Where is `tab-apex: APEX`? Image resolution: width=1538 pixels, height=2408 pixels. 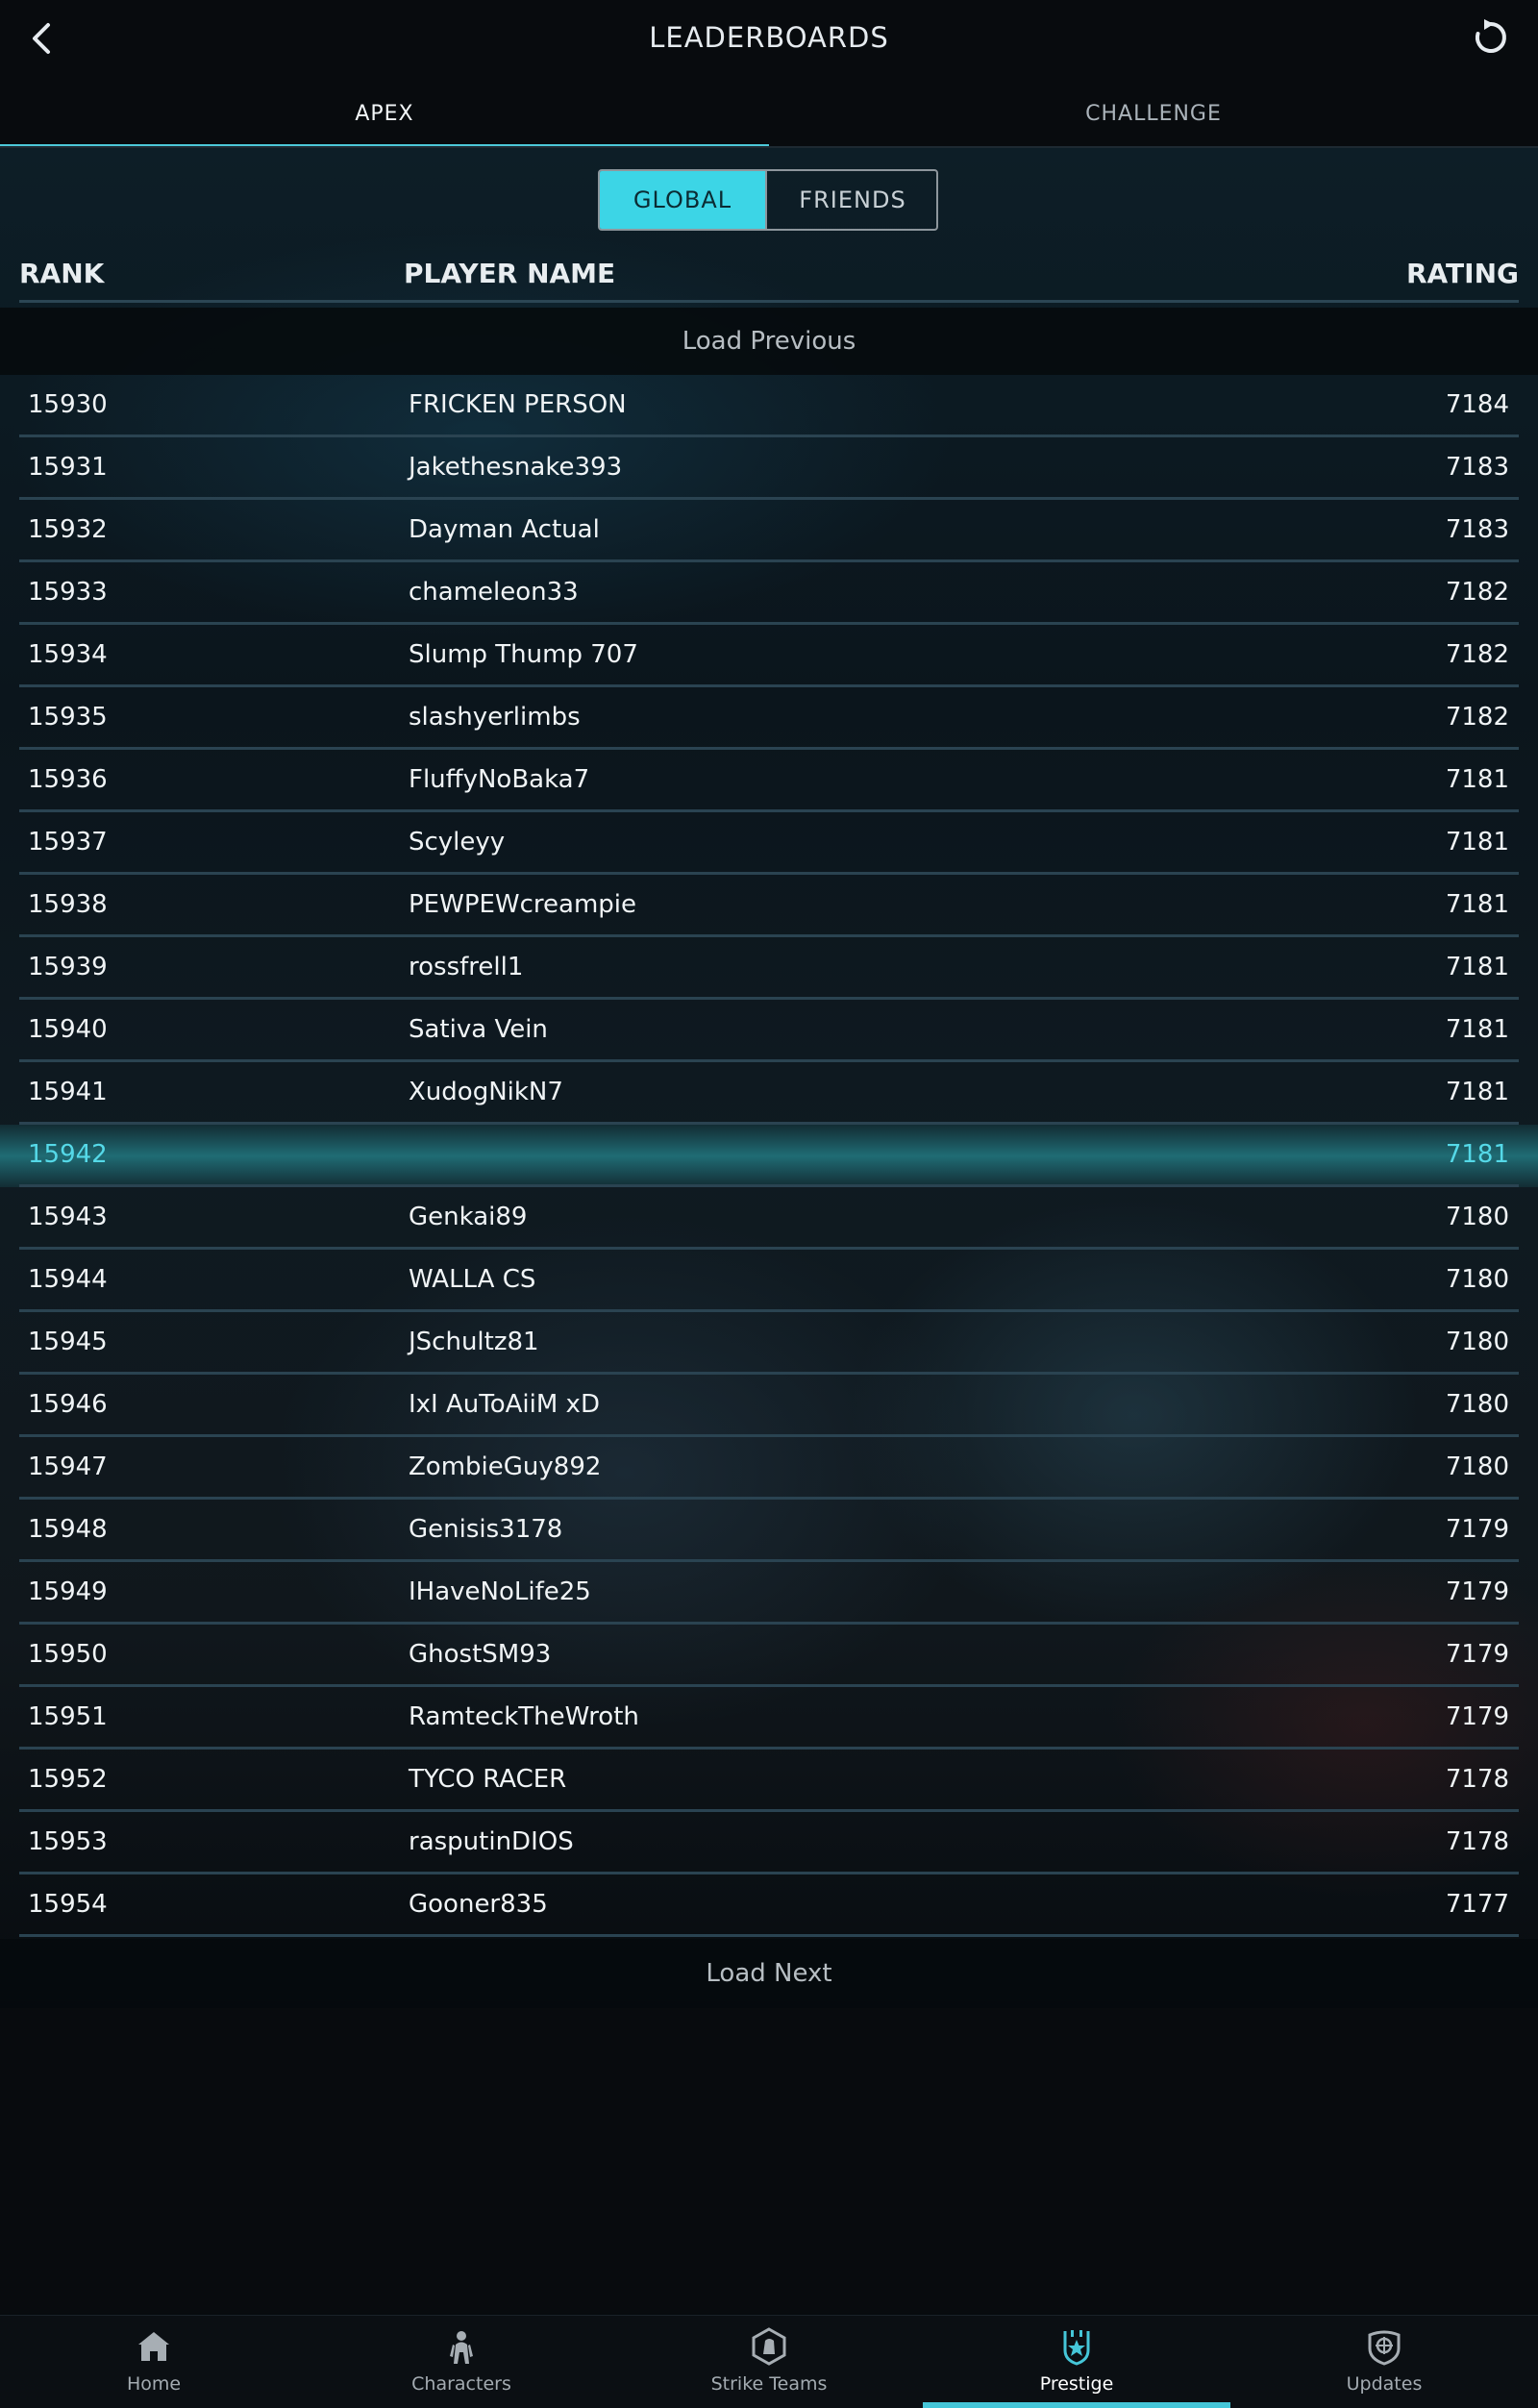
tab-apex: APEX is located at coordinates (385, 113).